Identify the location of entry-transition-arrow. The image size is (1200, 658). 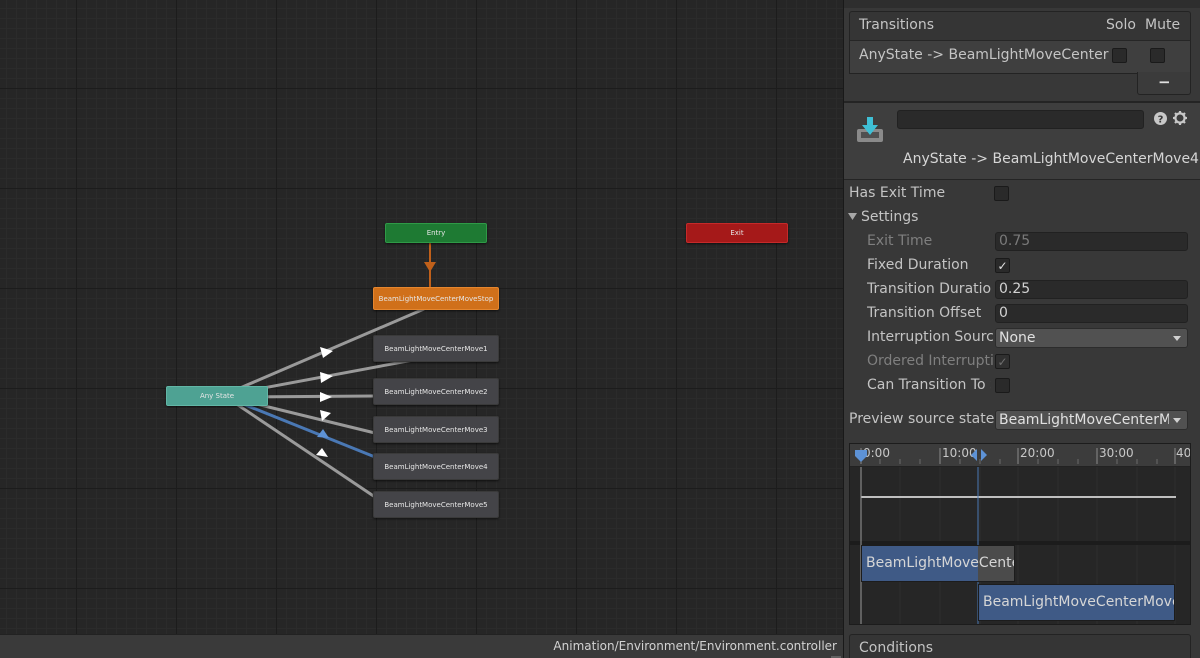
(430, 267).